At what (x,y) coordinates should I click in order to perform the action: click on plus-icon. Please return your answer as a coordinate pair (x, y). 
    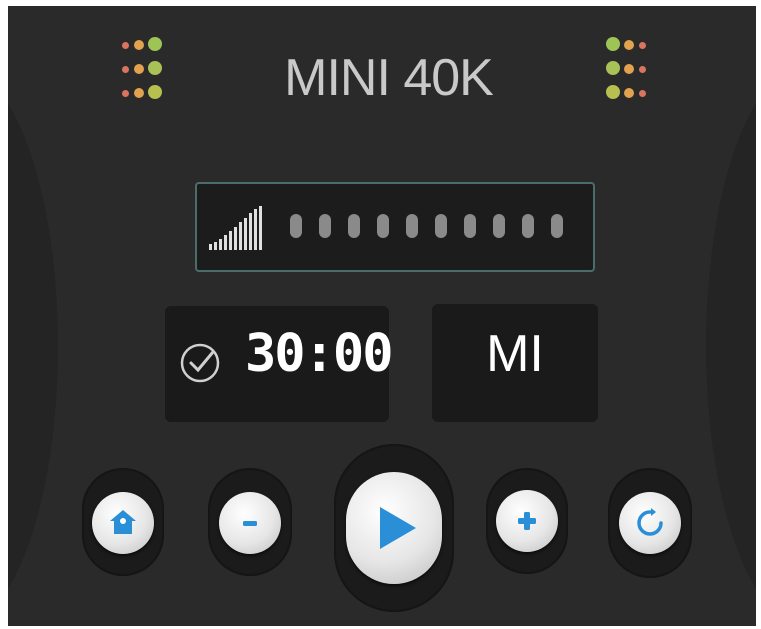
    Looking at the image, I should click on (527, 521).